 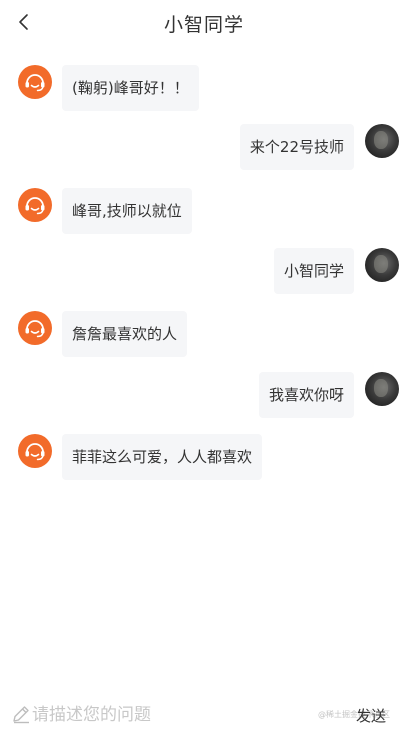 I want to click on chat-header: 小智同学, so click(x=204, y=23).